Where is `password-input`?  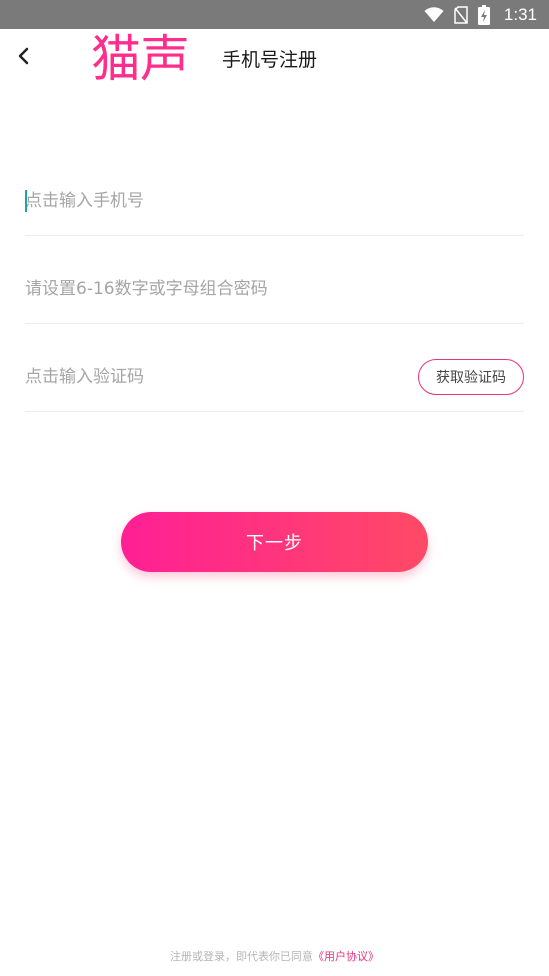
password-input is located at coordinates (274, 288).